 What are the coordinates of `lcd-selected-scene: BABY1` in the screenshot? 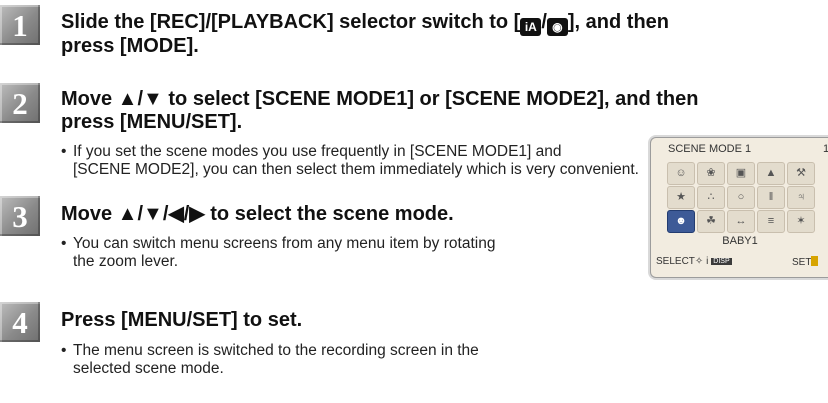 It's located at (740, 241).